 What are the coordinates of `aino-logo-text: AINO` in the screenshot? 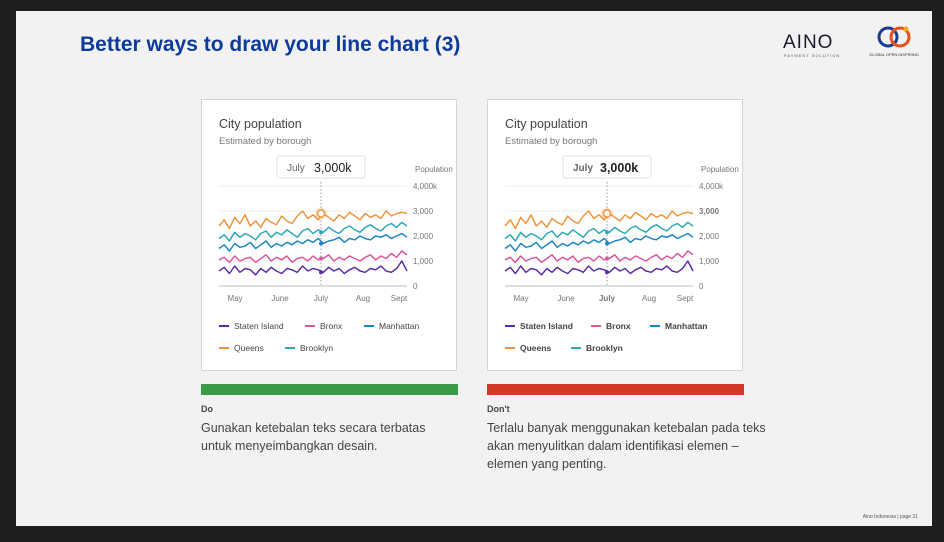 It's located at (808, 42).